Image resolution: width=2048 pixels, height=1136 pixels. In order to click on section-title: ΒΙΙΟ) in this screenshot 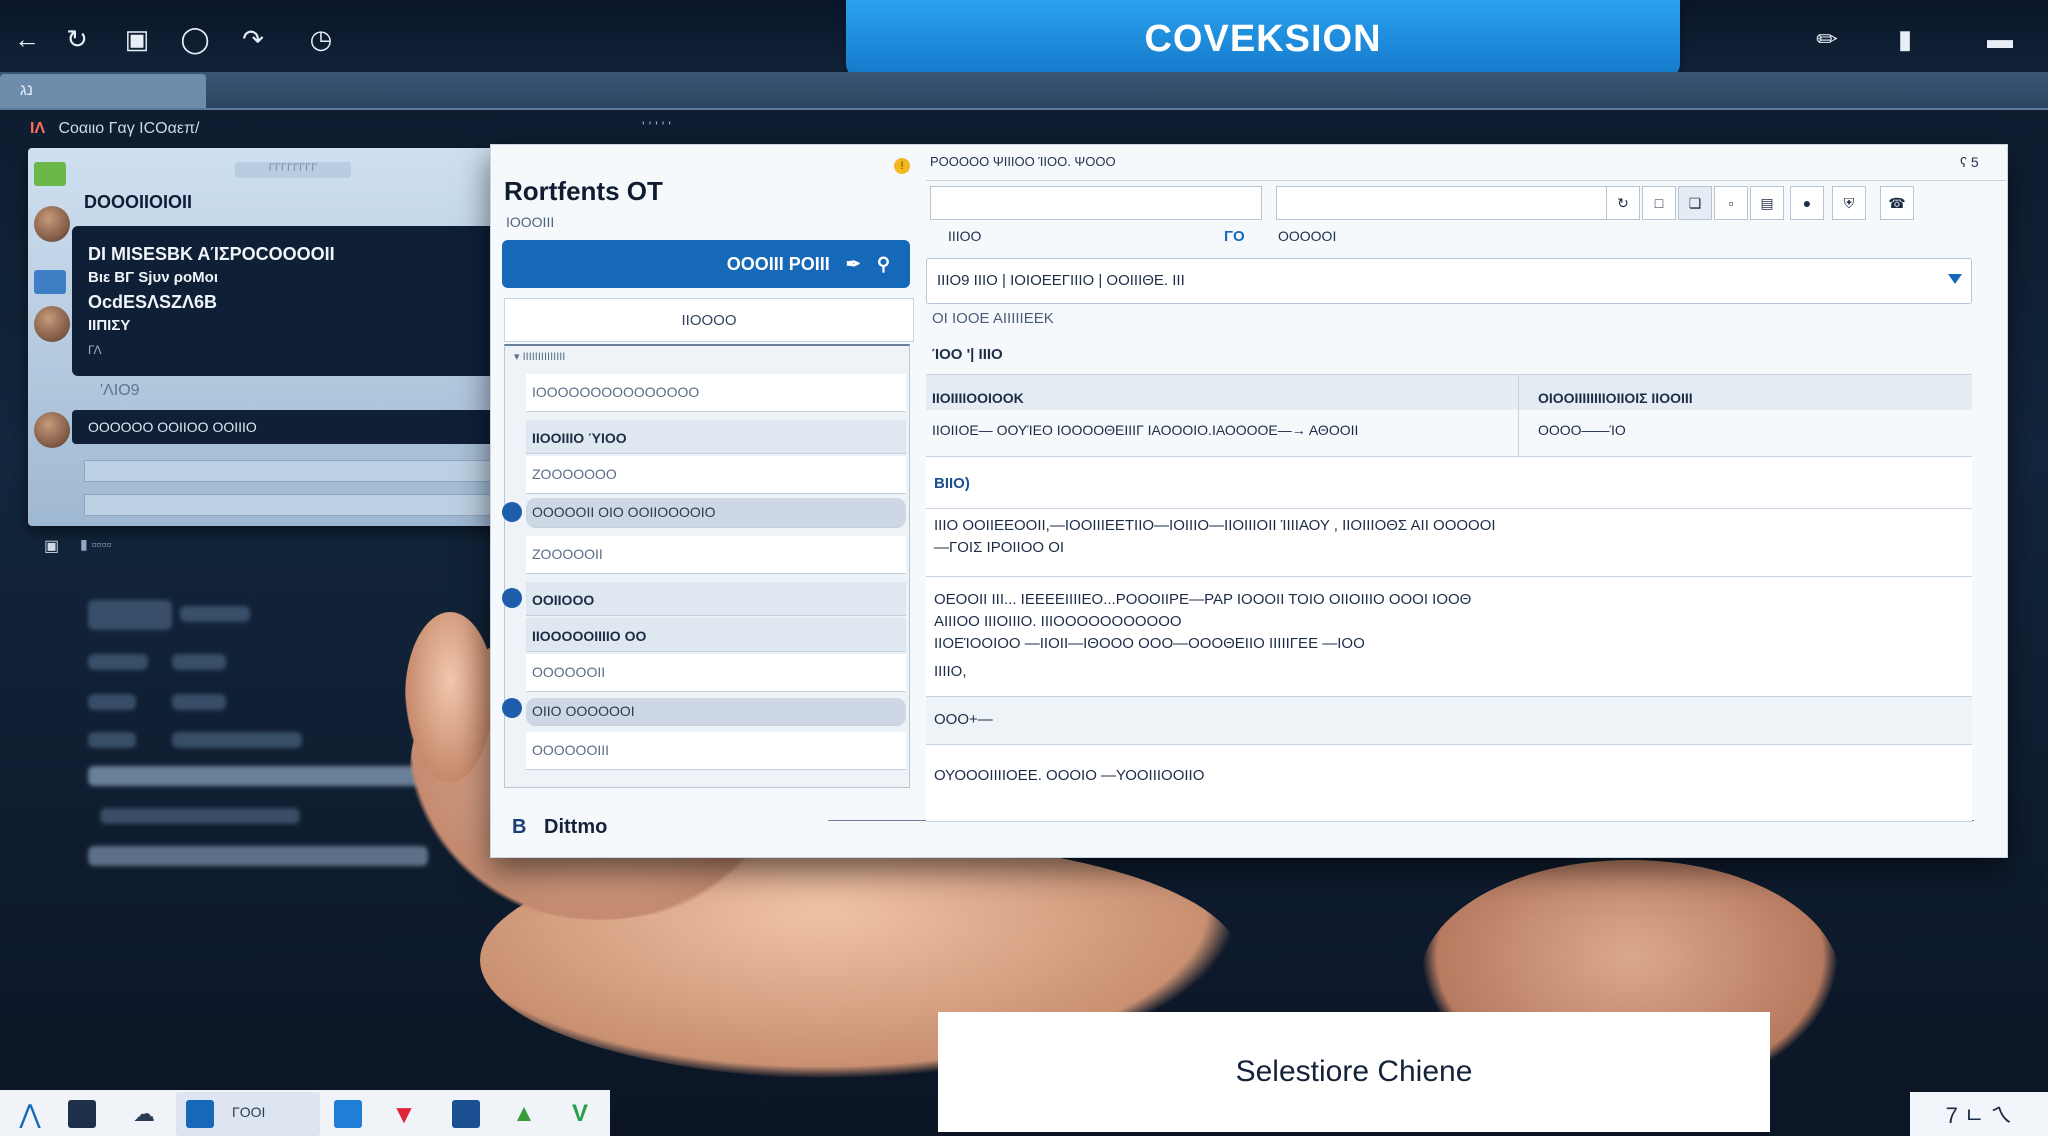, I will do `click(952, 483)`.